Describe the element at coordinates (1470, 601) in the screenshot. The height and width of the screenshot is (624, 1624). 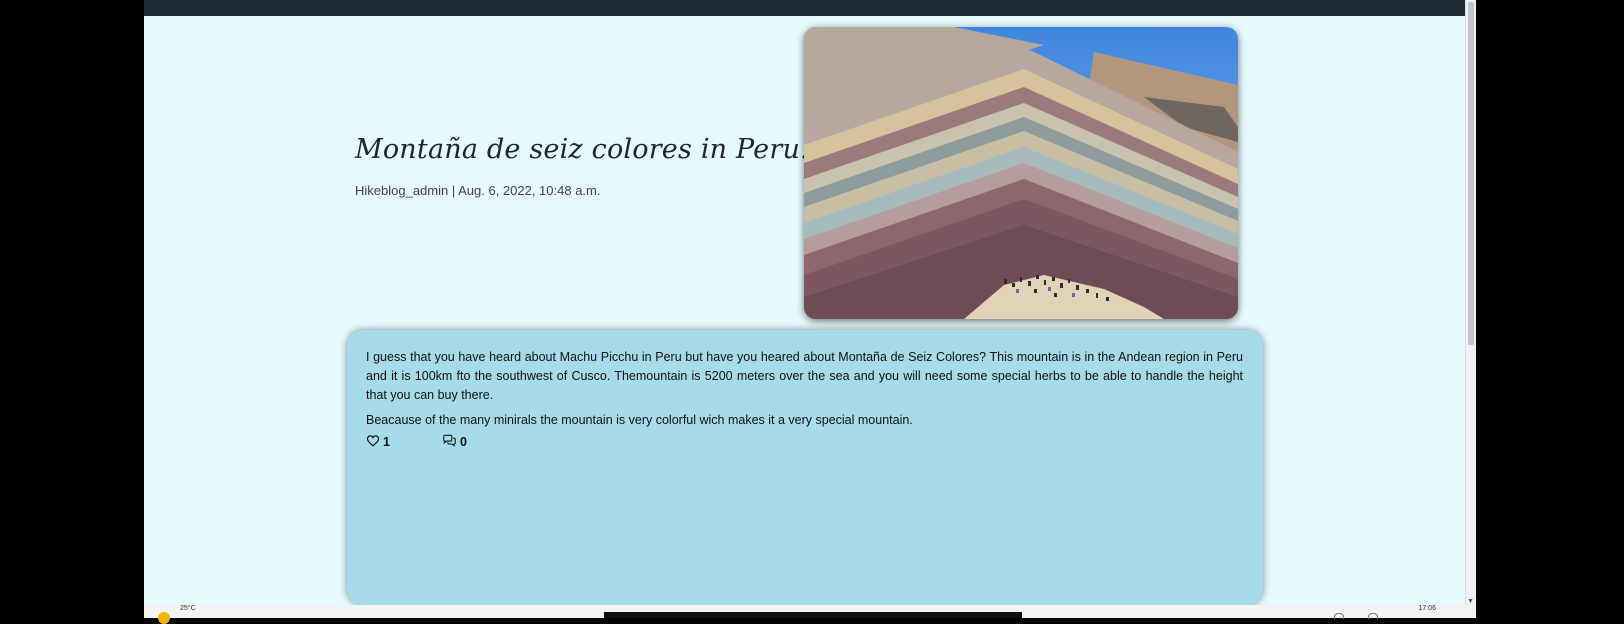
I see `scroll-down-arrow-icon: ▼` at that location.